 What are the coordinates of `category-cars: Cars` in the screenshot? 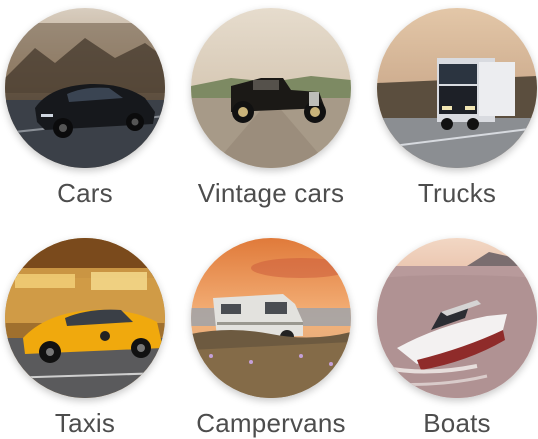 It's located at (85, 108).